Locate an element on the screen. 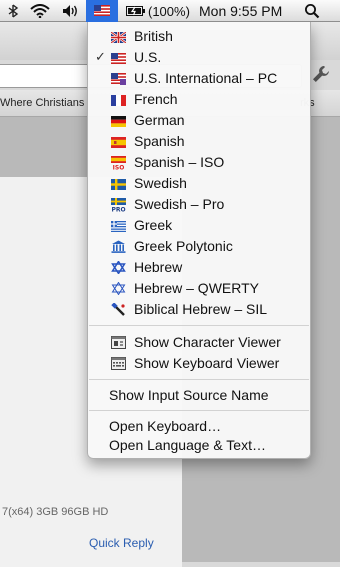 This screenshot has height=567, width=340. bookmark-where-christians: Where Christians is located at coordinates (42, 103).